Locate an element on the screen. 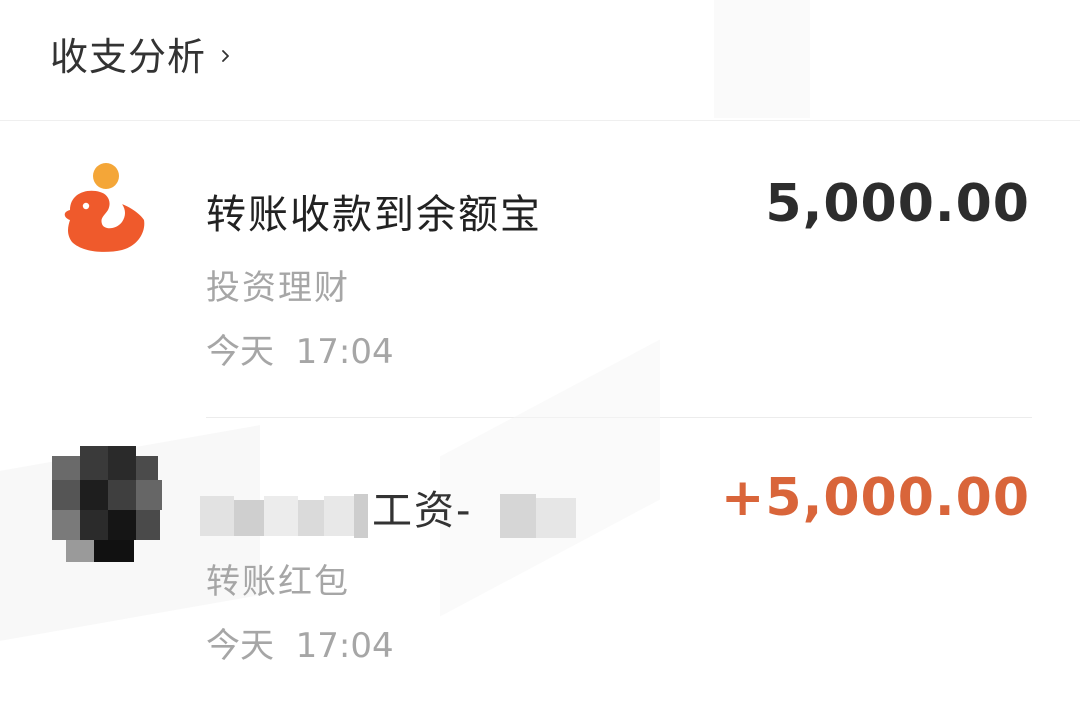 This screenshot has width=1080, height=713. income-expense-analysis-link: 收支分析 is located at coordinates (141, 53).